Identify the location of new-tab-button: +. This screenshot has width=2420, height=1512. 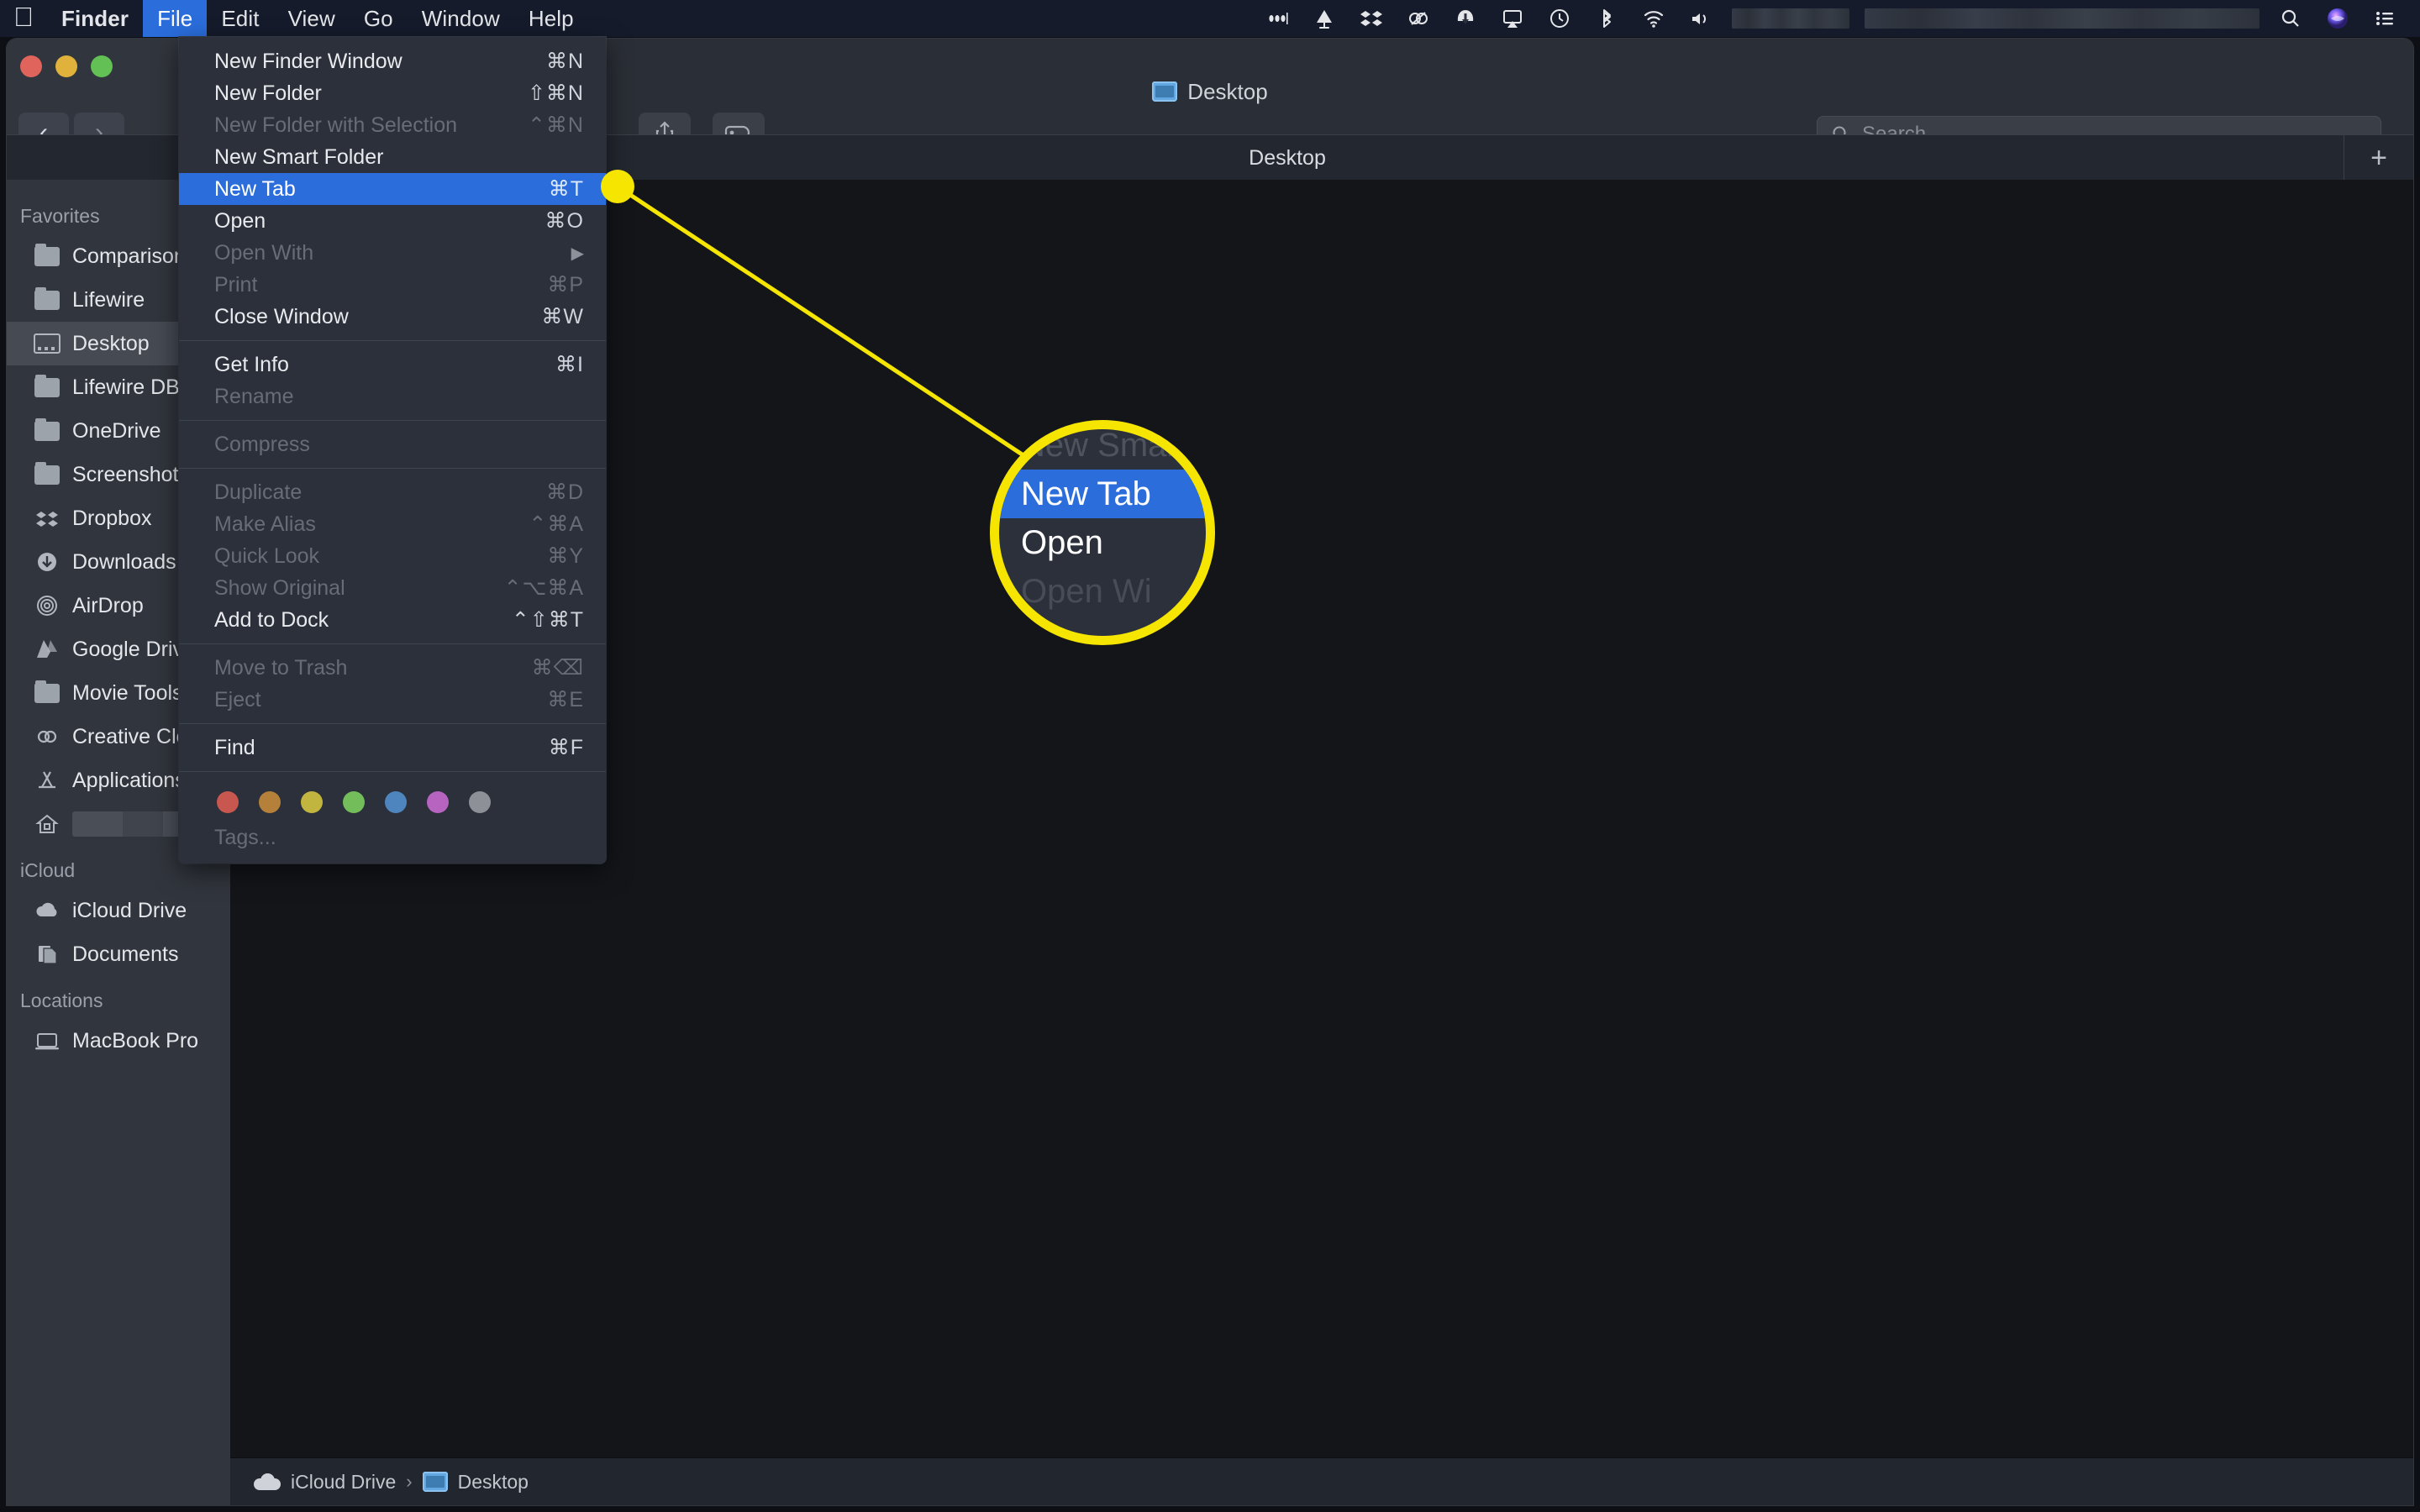
(2378, 158).